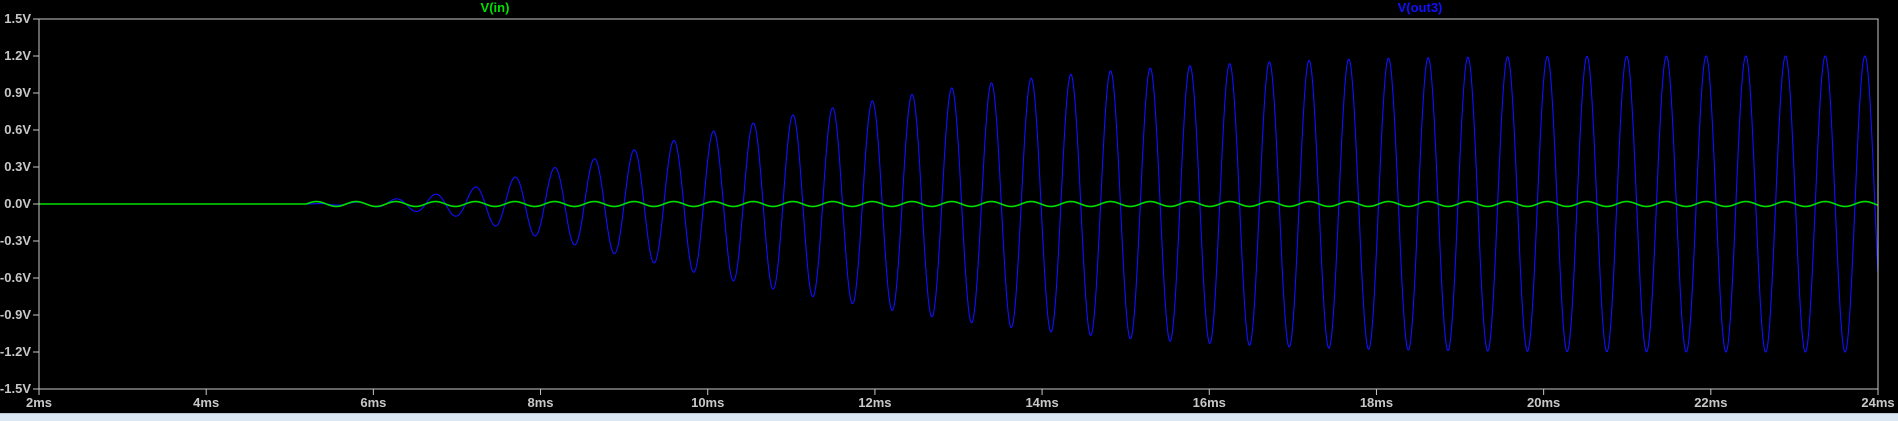 This screenshot has width=1898, height=421. What do you see at coordinates (1209, 402) in the screenshot?
I see `x-tick-label: 16ms` at bounding box center [1209, 402].